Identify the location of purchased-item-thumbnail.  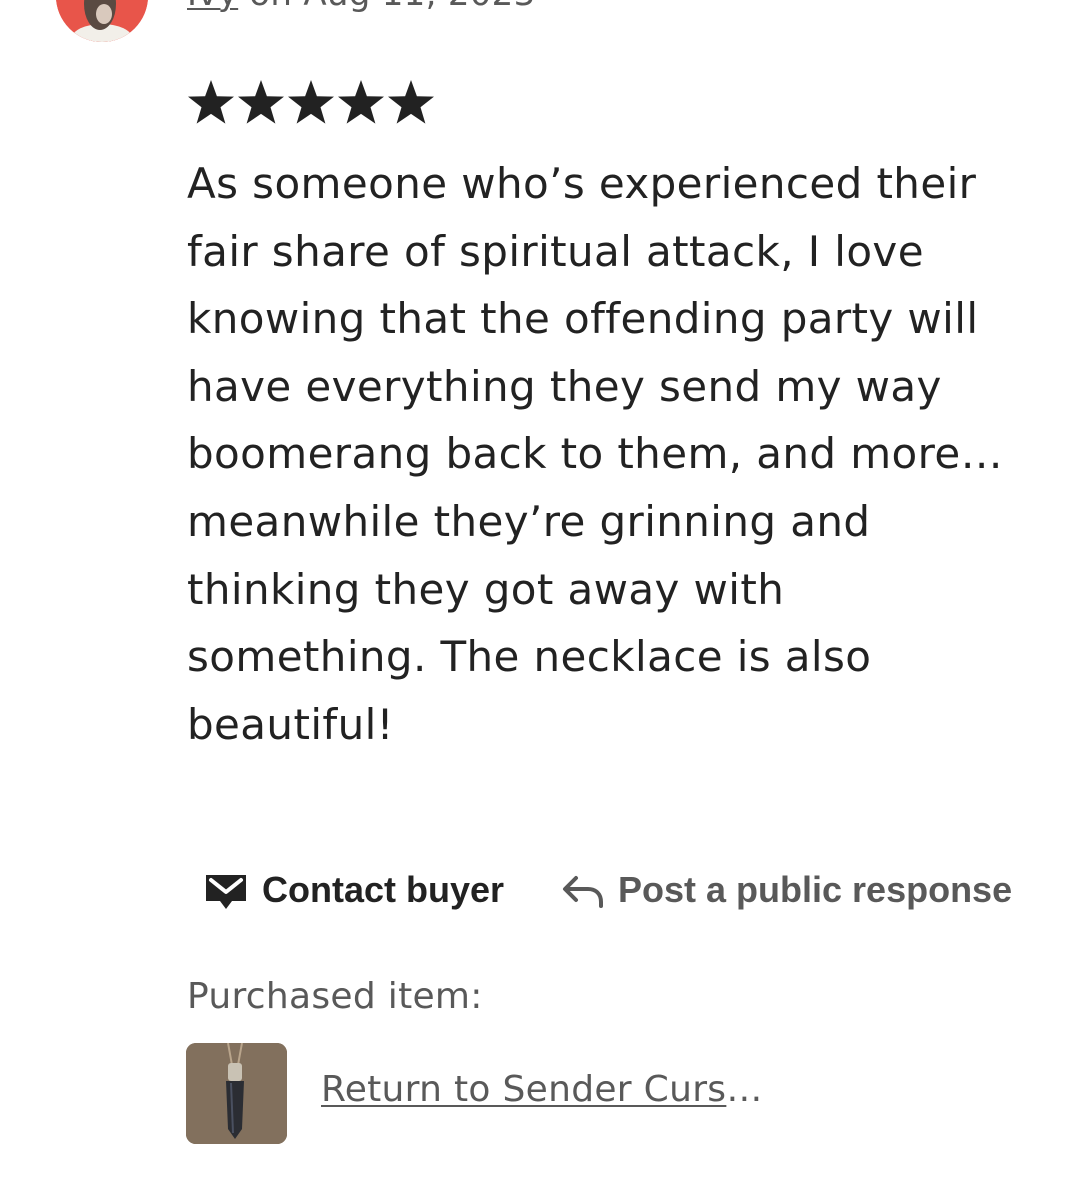
(236, 1093).